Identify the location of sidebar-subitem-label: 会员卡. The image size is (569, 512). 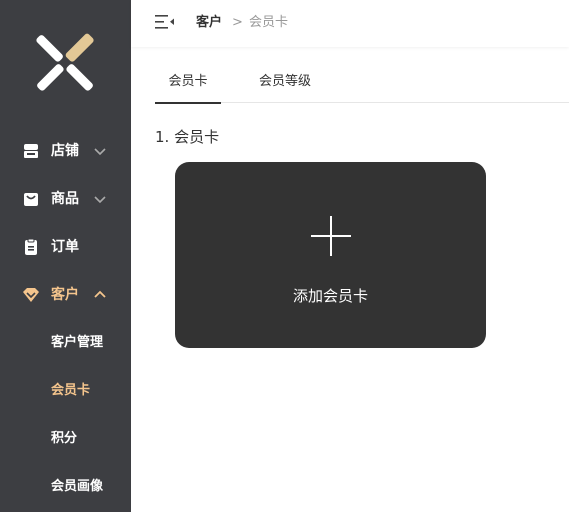
(71, 390).